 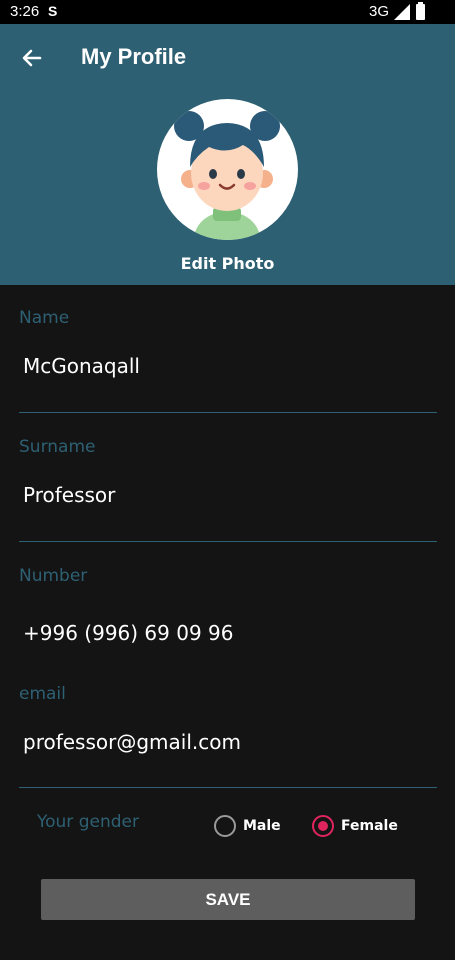 What do you see at coordinates (134, 56) in the screenshot?
I see `page-title: My Profile` at bounding box center [134, 56].